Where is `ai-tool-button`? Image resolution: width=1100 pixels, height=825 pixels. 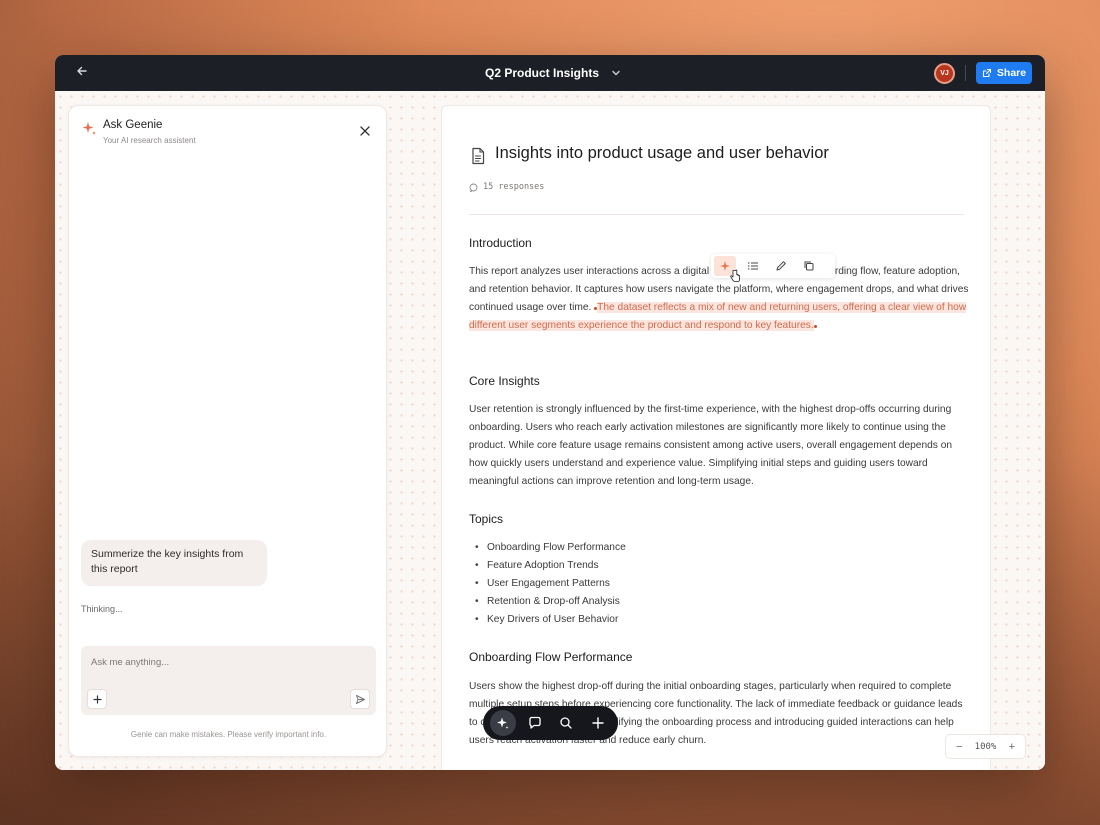 ai-tool-button is located at coordinates (502, 723).